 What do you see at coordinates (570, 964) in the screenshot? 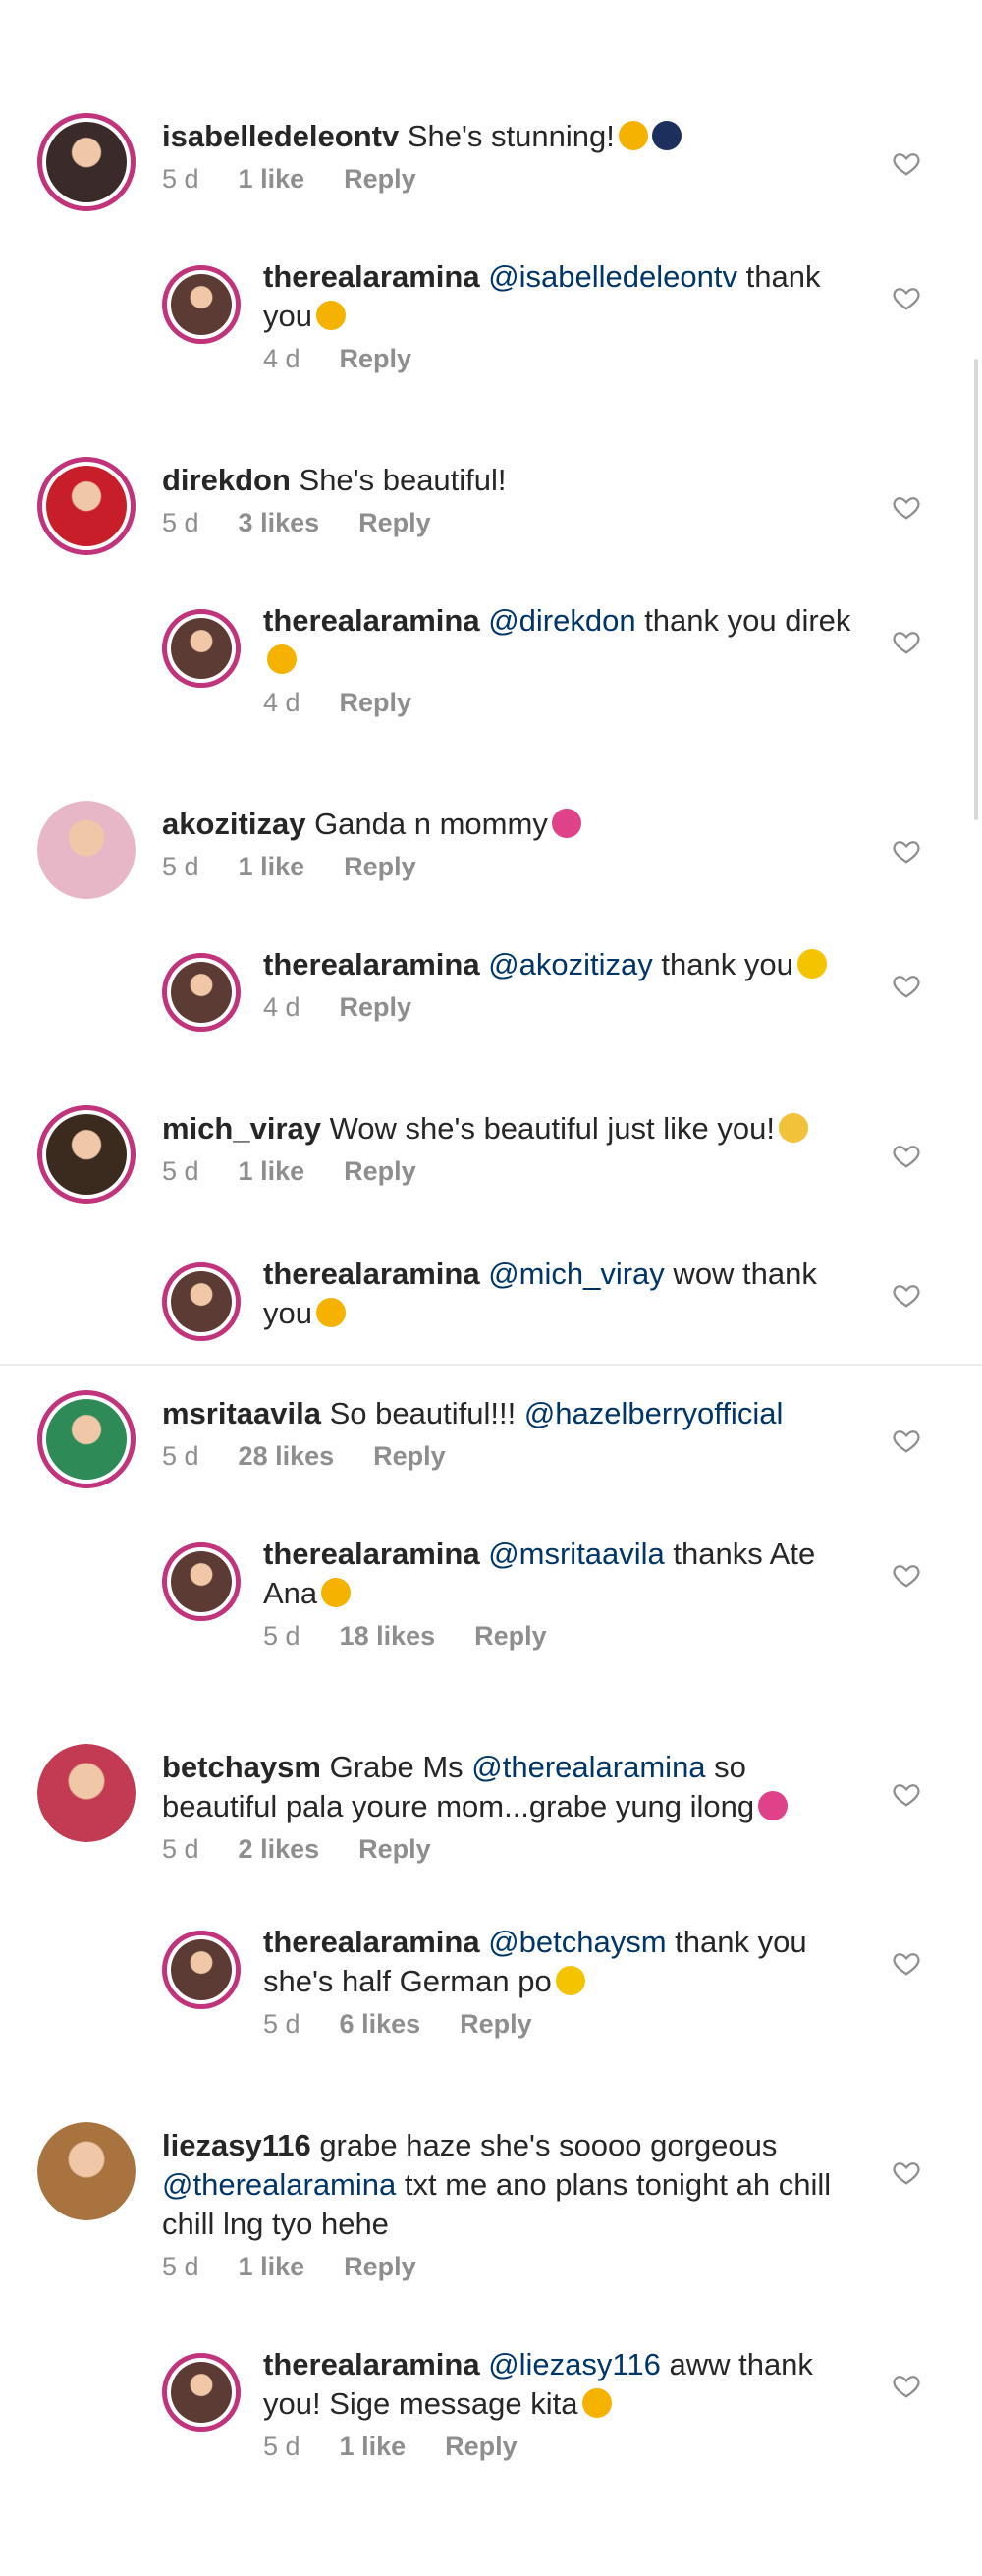
I see `mention-link: @akozitizay` at bounding box center [570, 964].